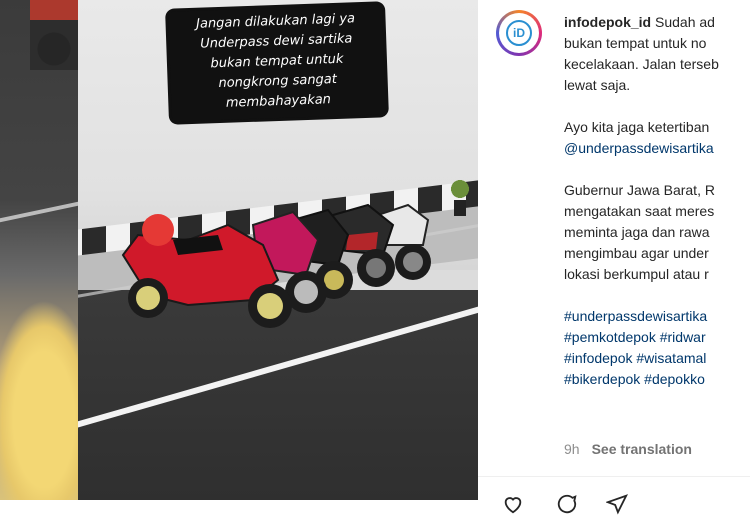 The width and height of the screenshot is (750, 515). I want to click on blurred-figure, so click(39, 400).